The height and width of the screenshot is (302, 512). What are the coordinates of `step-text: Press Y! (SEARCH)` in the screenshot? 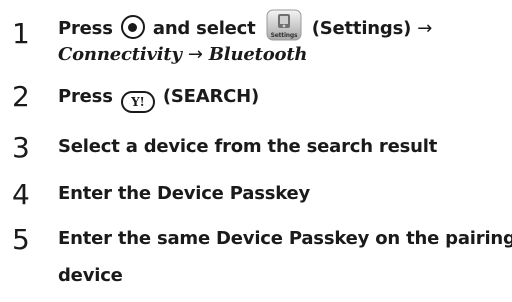 It's located at (158, 98).